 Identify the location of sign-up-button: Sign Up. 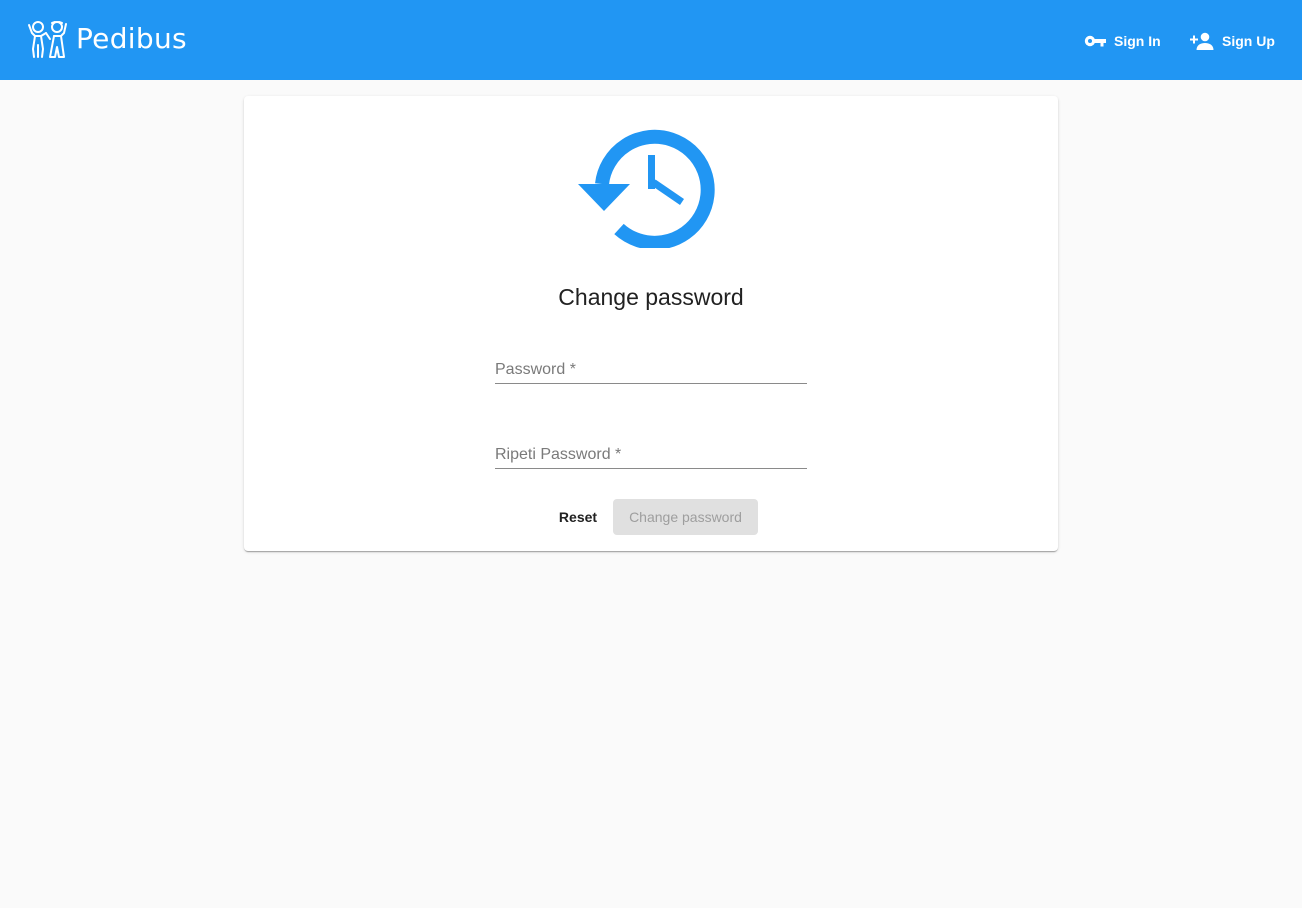
(1232, 41).